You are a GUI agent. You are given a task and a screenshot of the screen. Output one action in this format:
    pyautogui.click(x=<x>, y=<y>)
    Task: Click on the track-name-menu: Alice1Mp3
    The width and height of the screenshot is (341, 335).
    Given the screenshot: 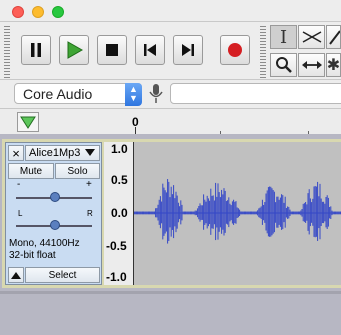 What is the action you would take?
    pyautogui.click(x=62, y=153)
    